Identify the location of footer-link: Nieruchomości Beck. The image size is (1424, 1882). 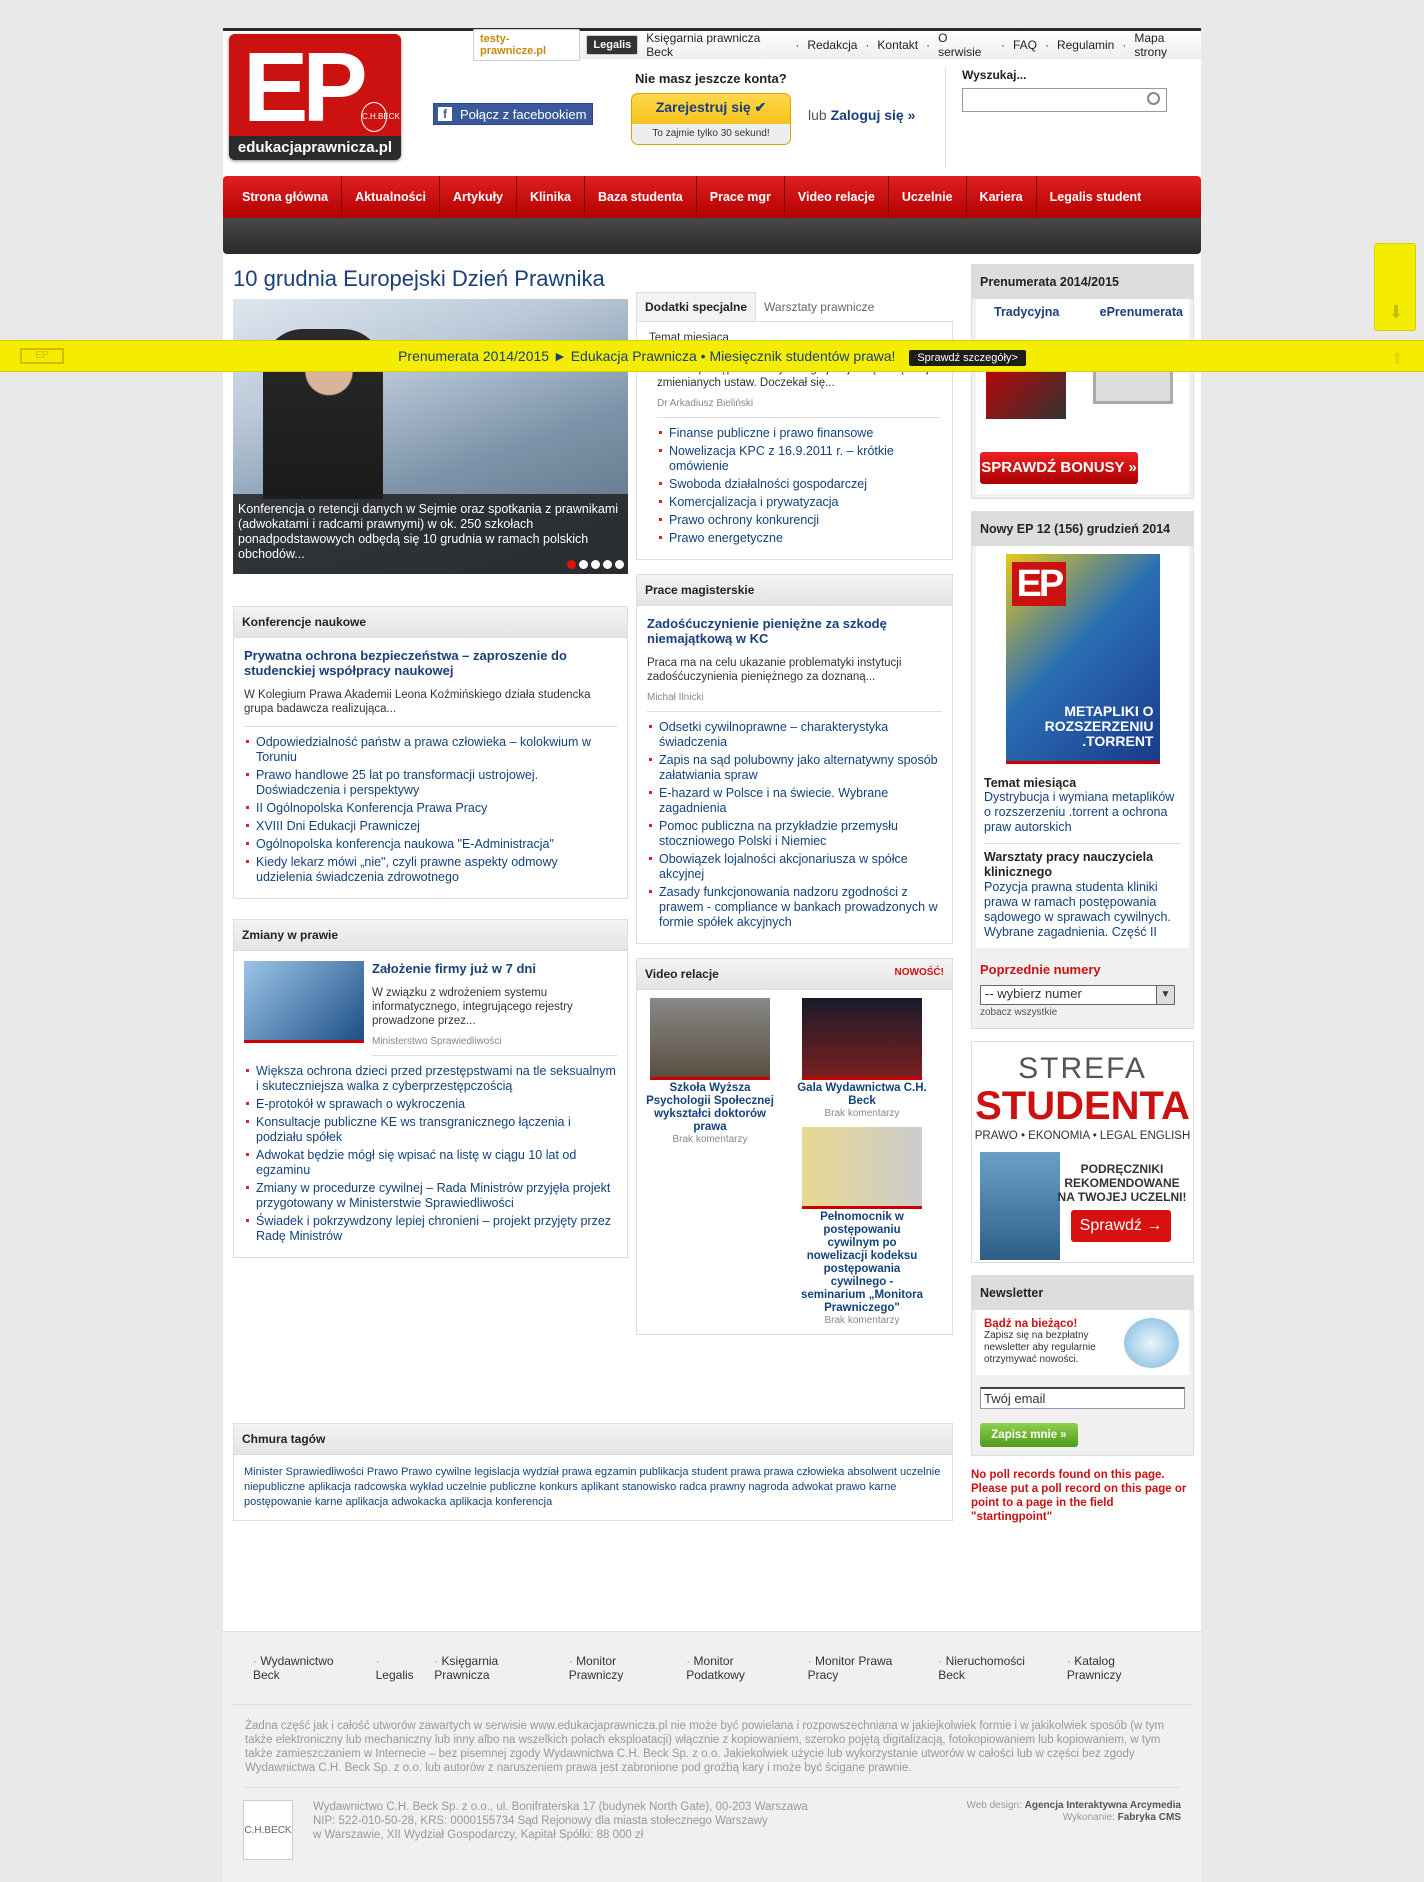
(995, 1668).